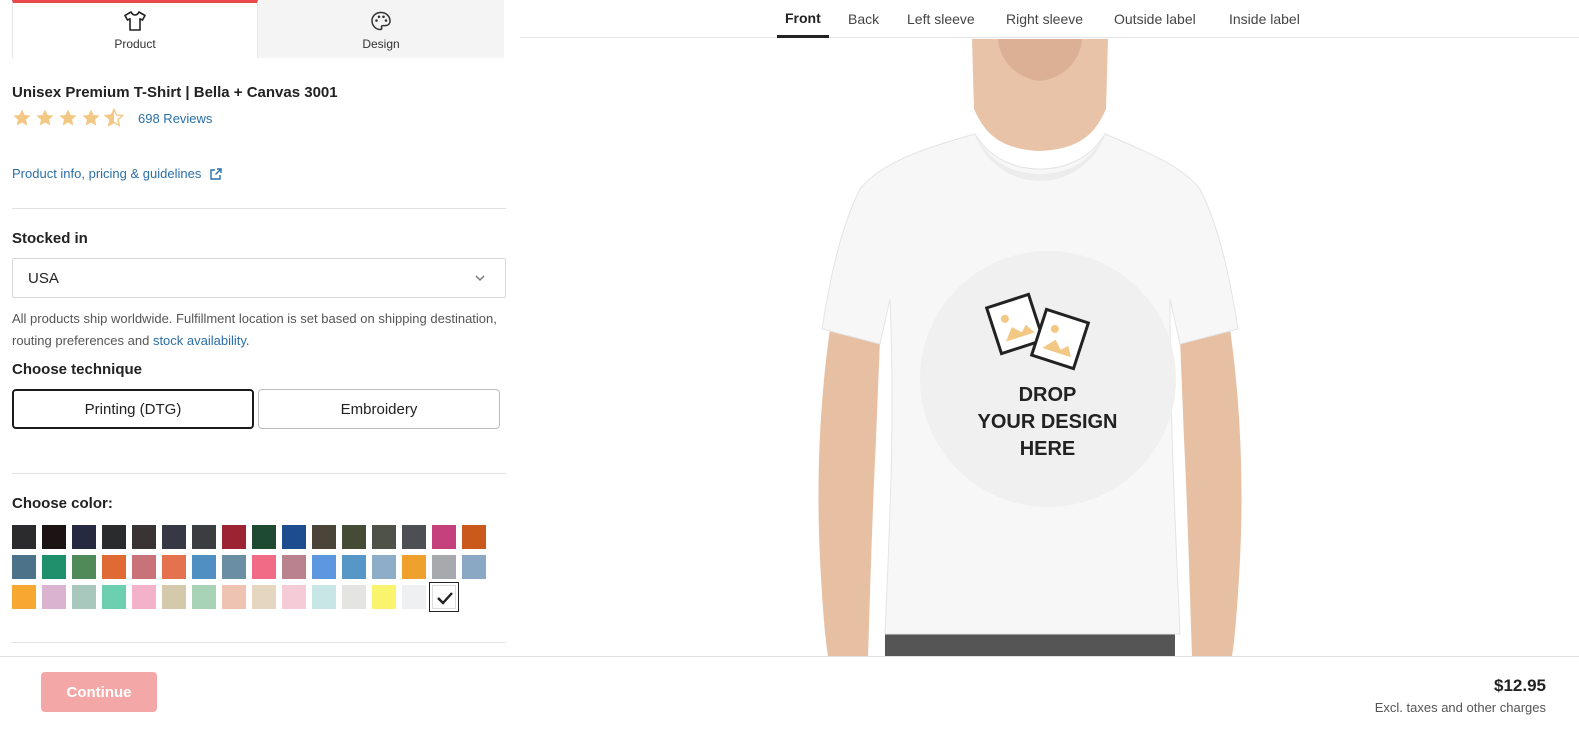  Describe the element at coordinates (259, 278) in the screenshot. I see `stock-location-select: USA` at that location.